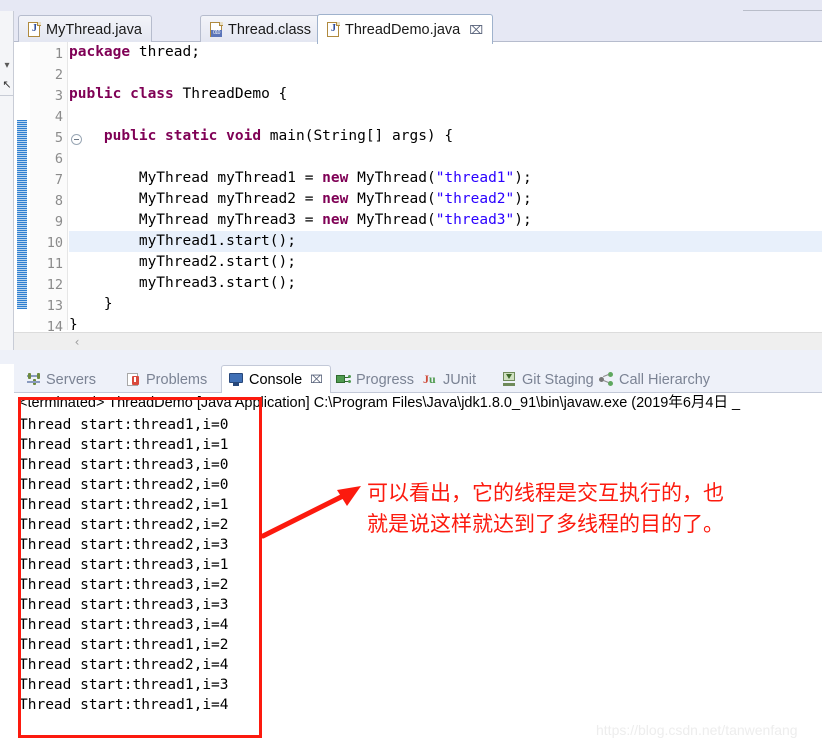  I want to click on editor-tab-threaddemo-java: J ThreadDemo.java ⌧, so click(405, 29).